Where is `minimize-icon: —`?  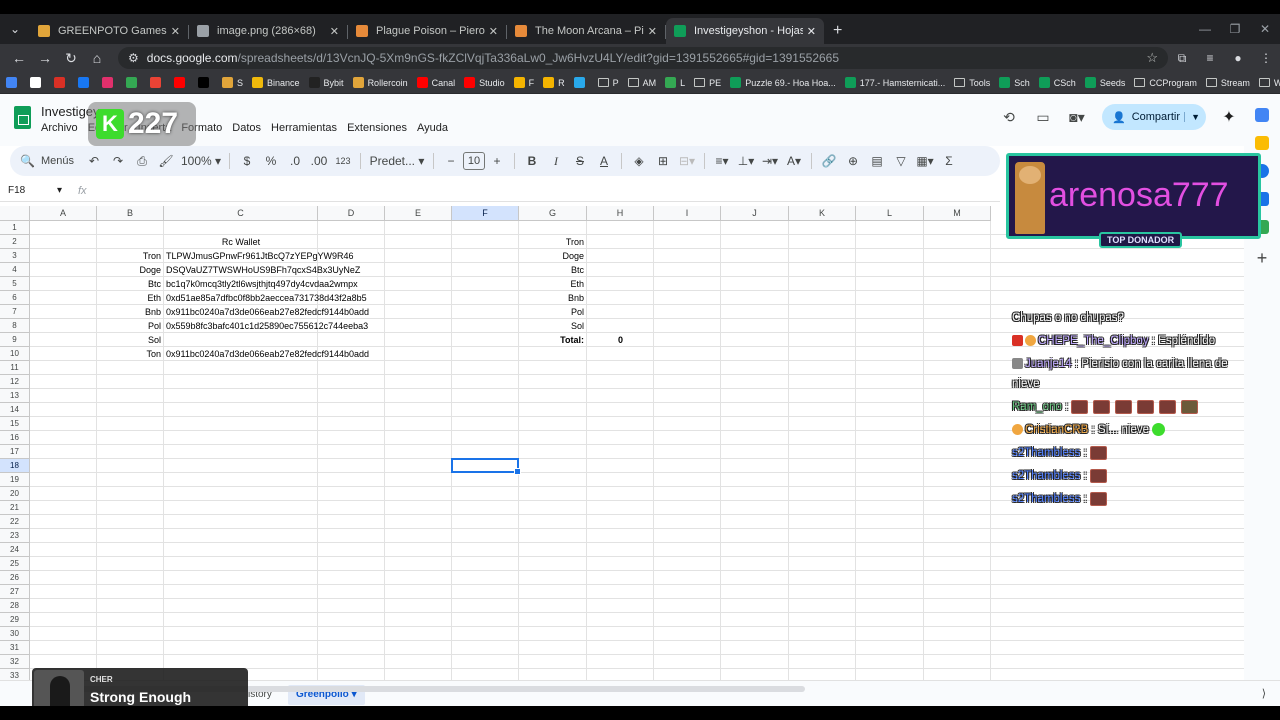
minimize-icon: — is located at coordinates (1205, 29).